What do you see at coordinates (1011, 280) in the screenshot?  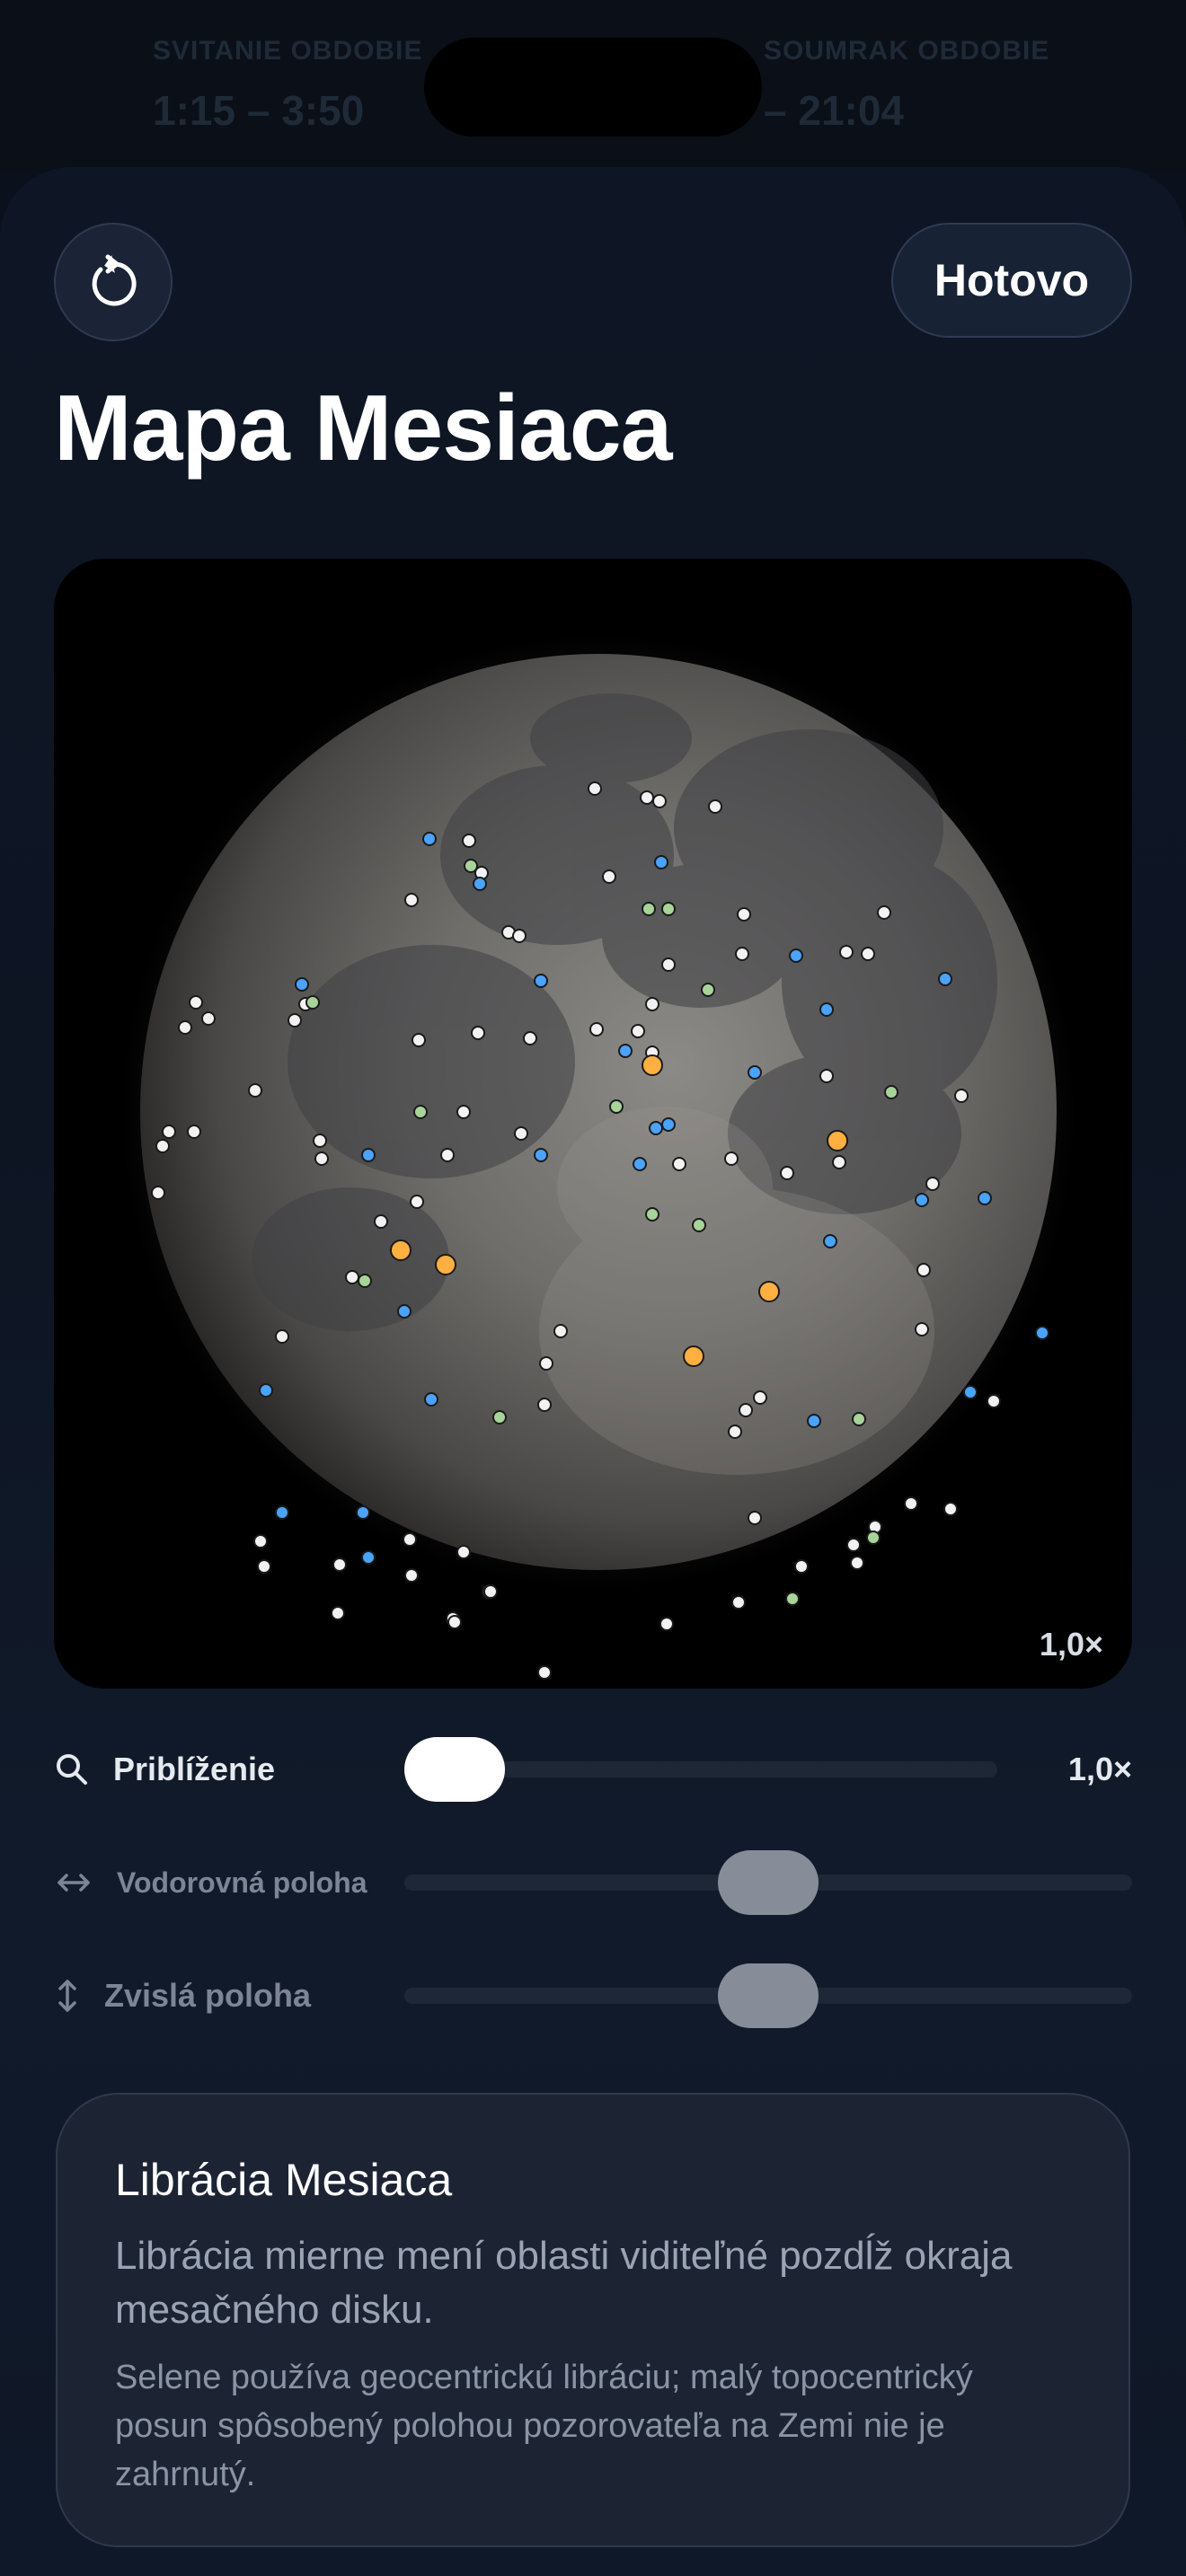 I see `done-button: Hotovo` at bounding box center [1011, 280].